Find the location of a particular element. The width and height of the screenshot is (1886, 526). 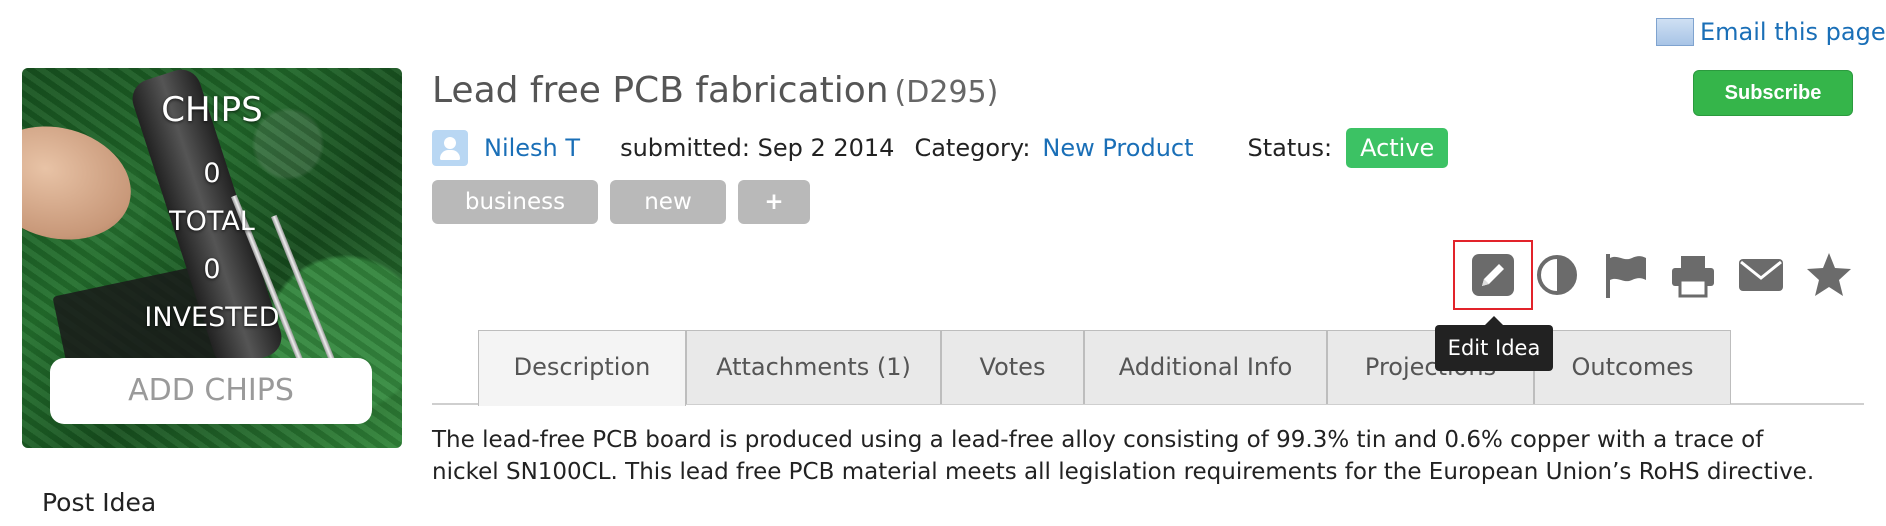

pencil-icon is located at coordinates (1493, 275).